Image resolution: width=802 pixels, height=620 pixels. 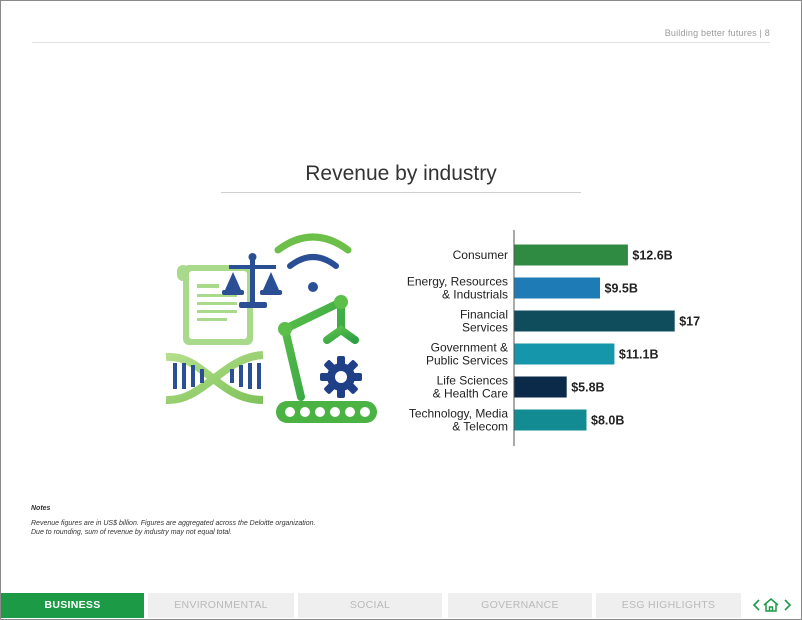 I want to click on home-icon, so click(x=771, y=605).